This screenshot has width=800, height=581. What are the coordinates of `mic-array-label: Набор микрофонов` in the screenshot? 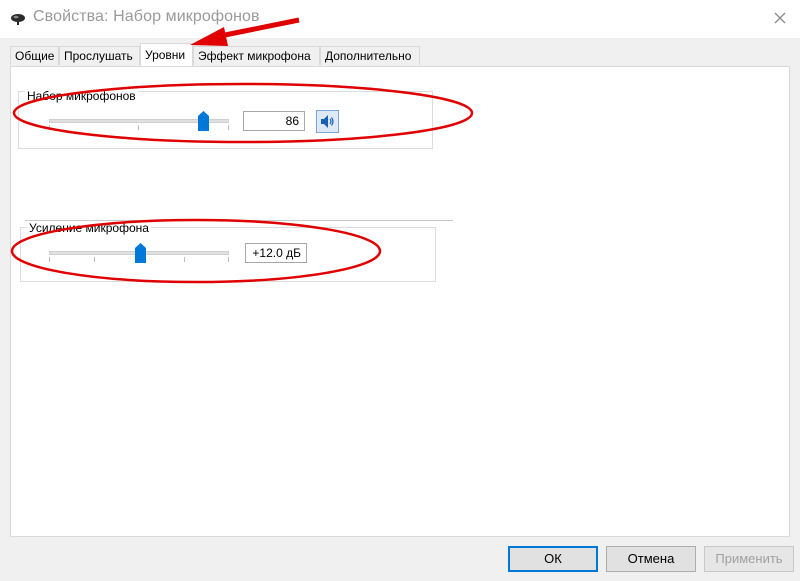 It's located at (81, 96).